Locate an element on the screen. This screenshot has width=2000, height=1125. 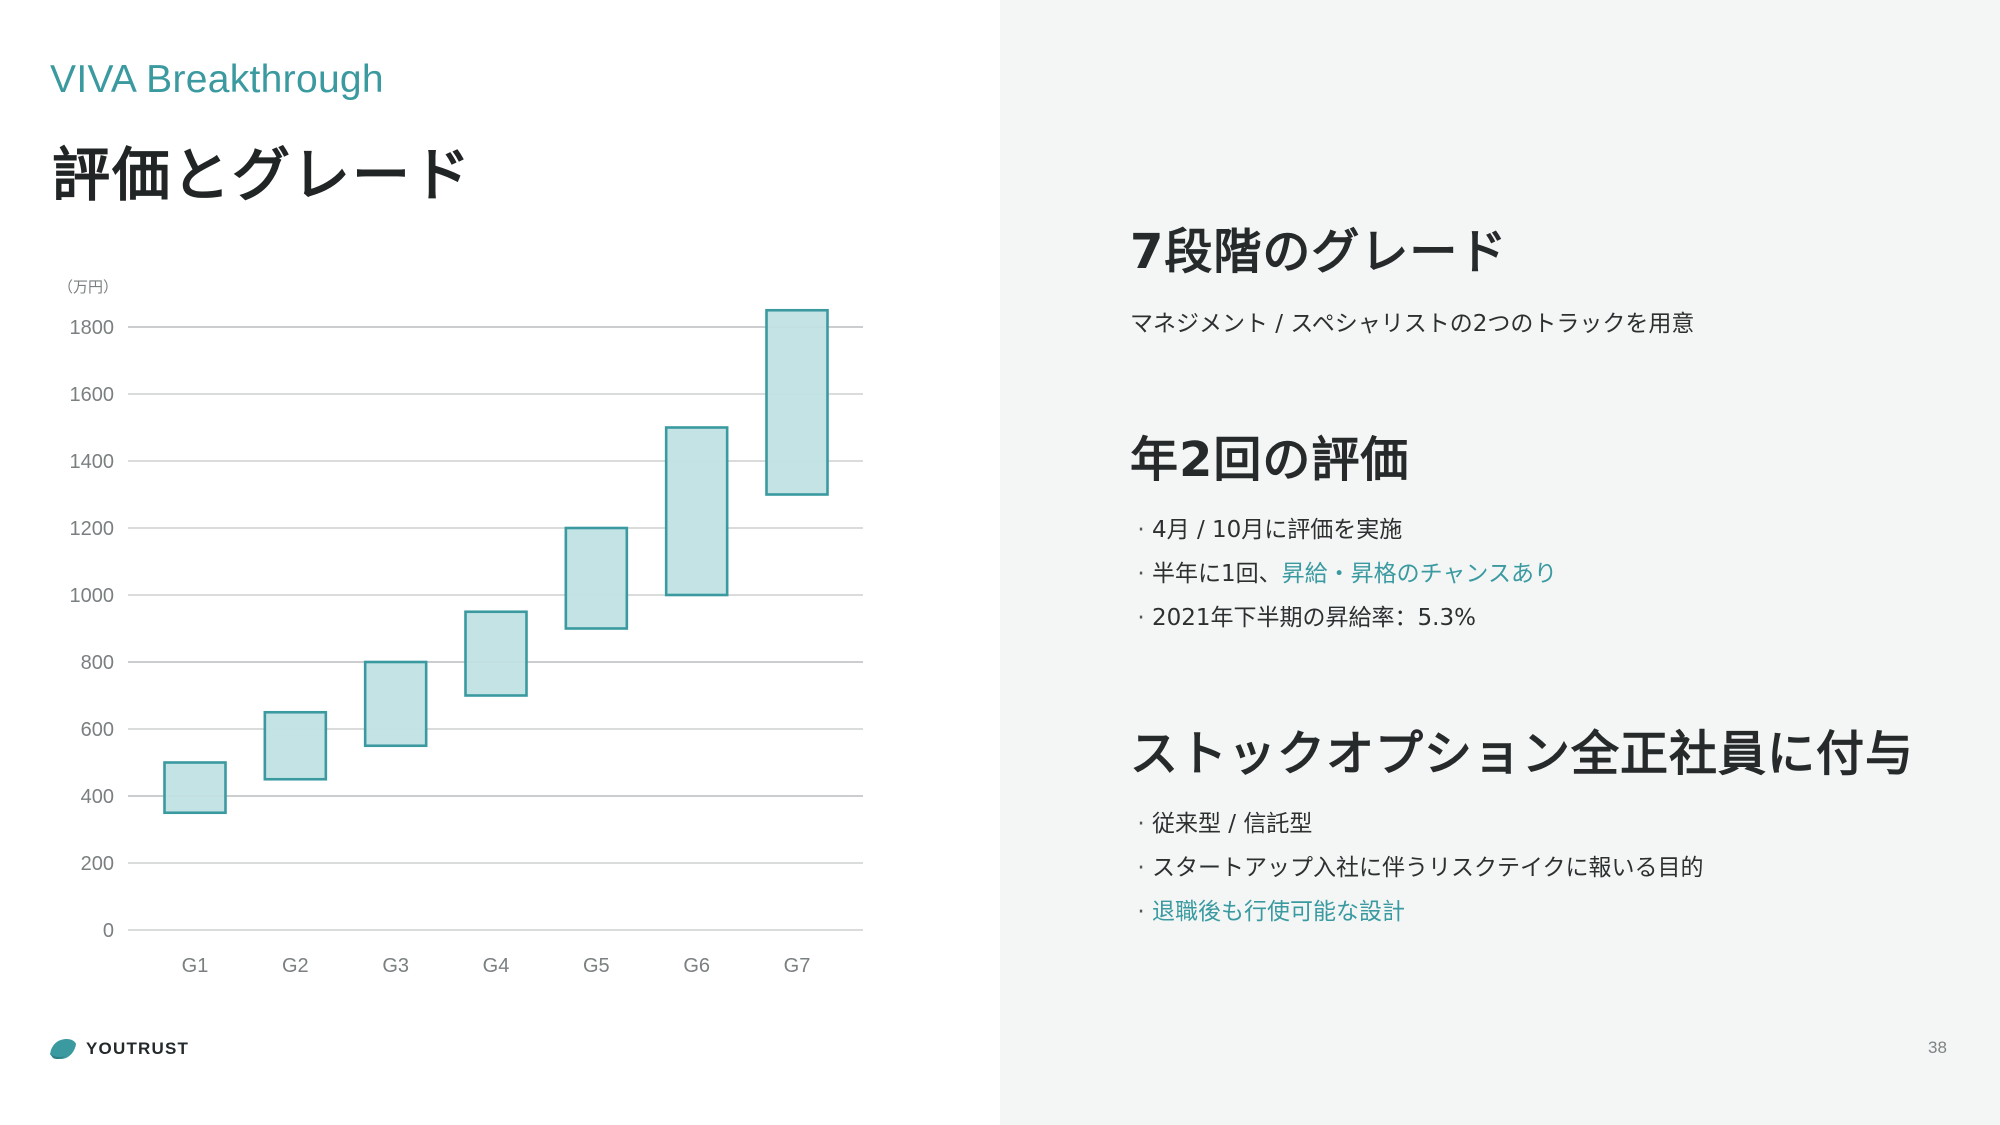
section-subtext: マネジメント / スペシャリストの2つのトラックを用意 is located at coordinates (1412, 324).